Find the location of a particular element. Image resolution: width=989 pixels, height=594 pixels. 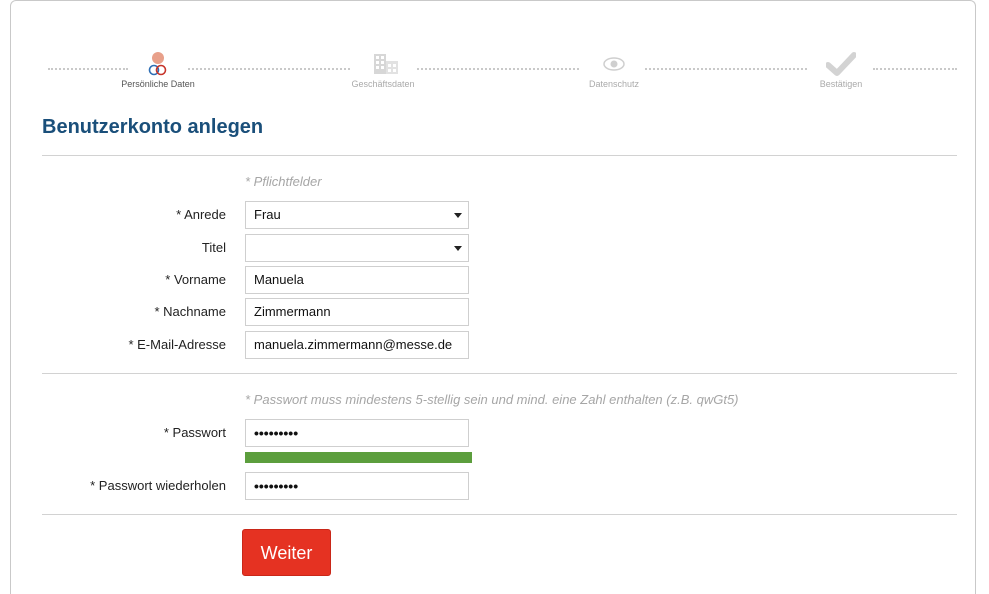

required-fields-hint: * Pflichtfelder is located at coordinates (283, 181).